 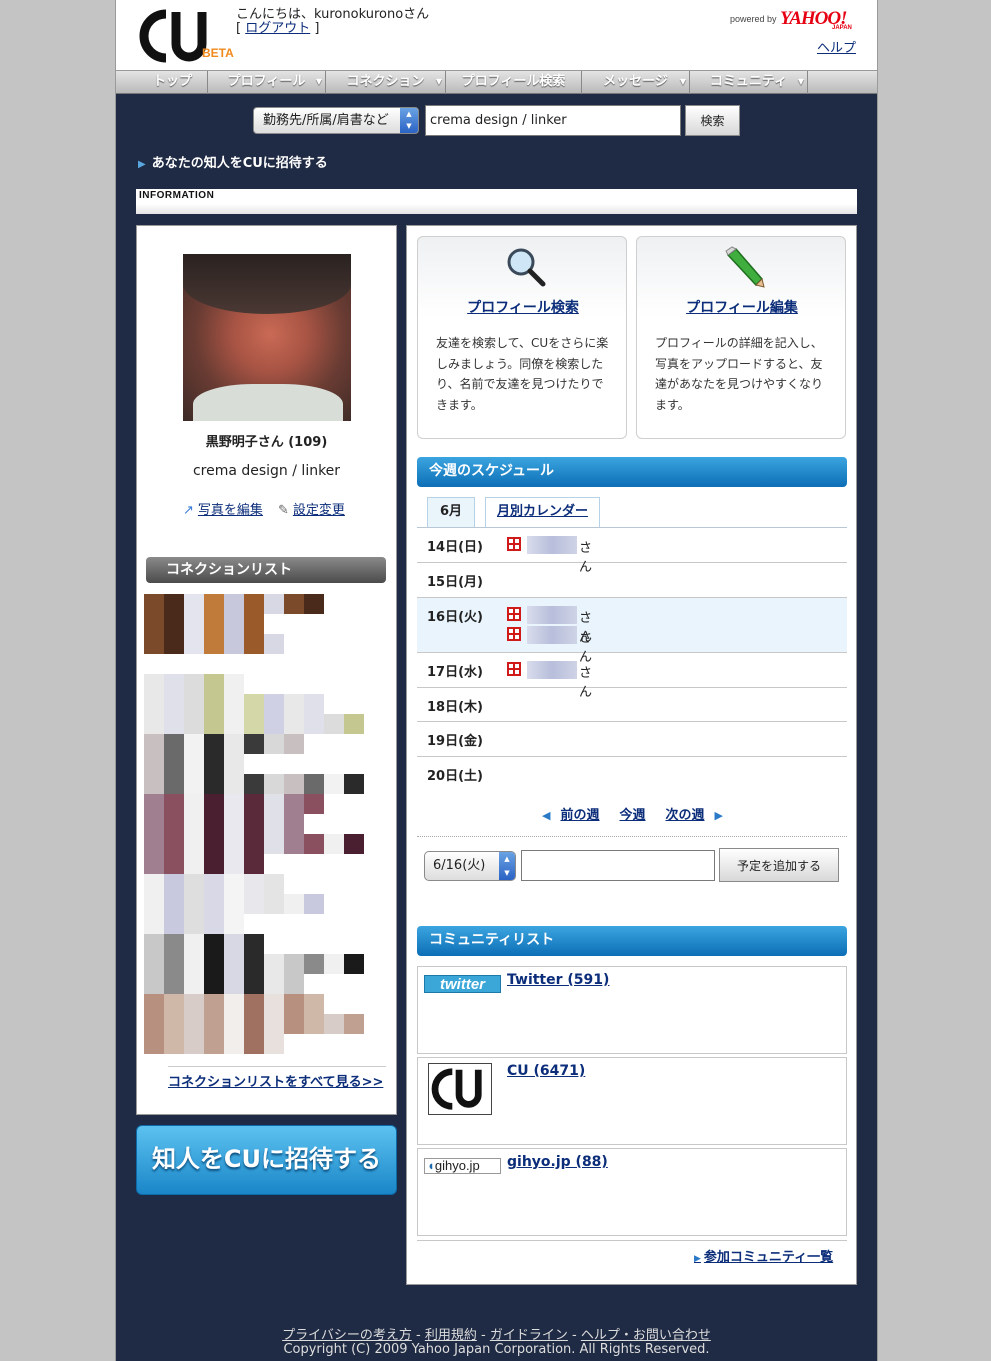 I want to click on nav-item-top: トップ, so click(x=173, y=82).